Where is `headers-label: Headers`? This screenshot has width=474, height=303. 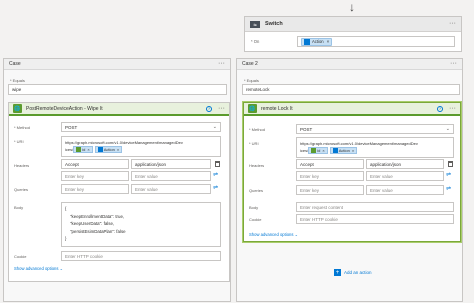
headers-label: Headers is located at coordinates (257, 165).